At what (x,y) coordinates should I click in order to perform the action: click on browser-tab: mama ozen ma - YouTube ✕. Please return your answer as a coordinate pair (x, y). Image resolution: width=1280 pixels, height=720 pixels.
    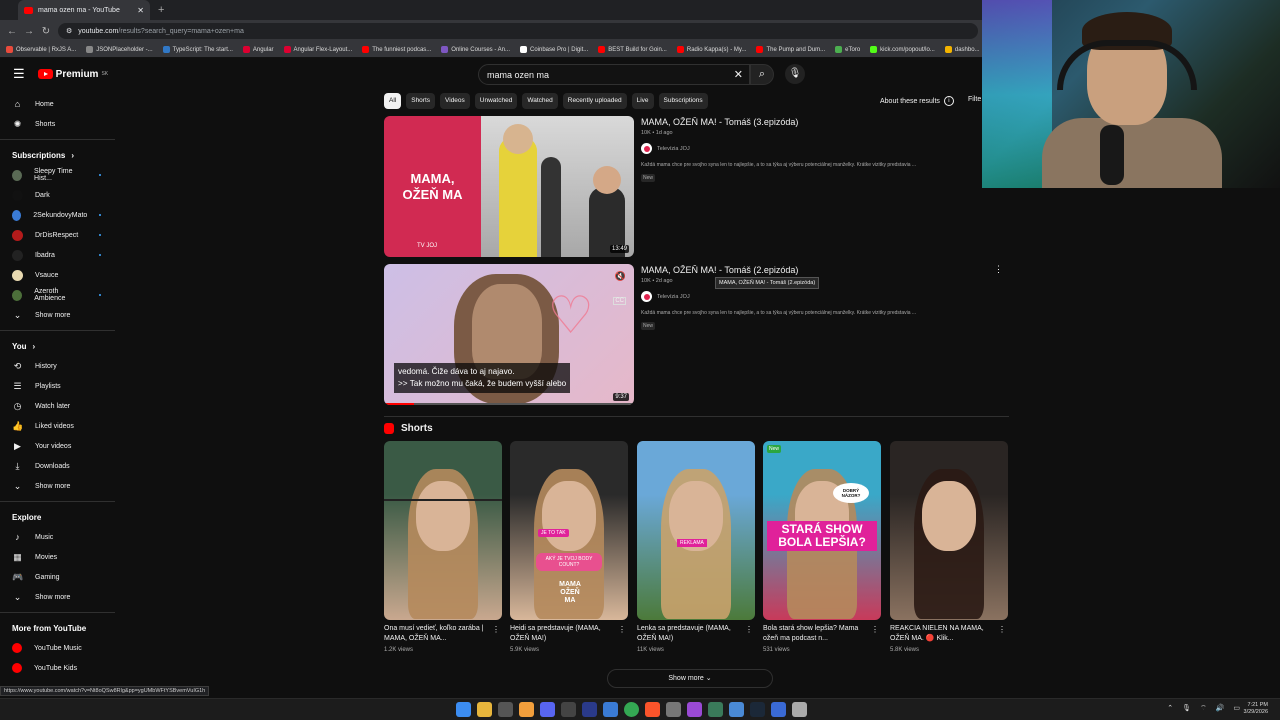
    Looking at the image, I should click on (84, 10).